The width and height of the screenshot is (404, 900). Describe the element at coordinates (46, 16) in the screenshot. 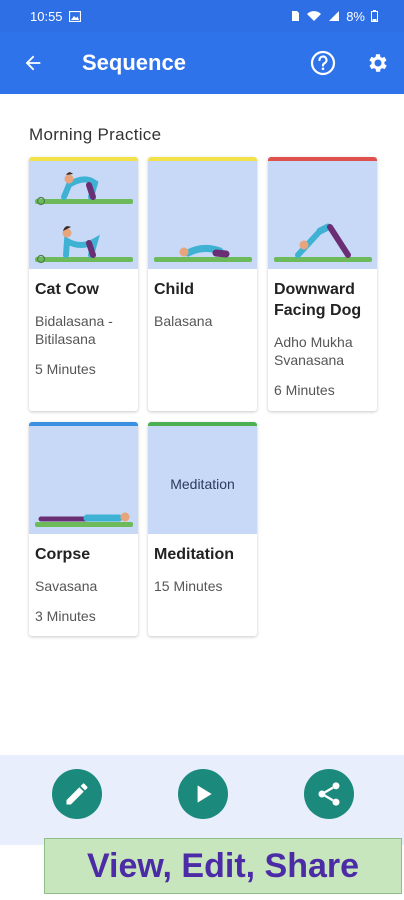

I see `status-time: 10:55` at that location.